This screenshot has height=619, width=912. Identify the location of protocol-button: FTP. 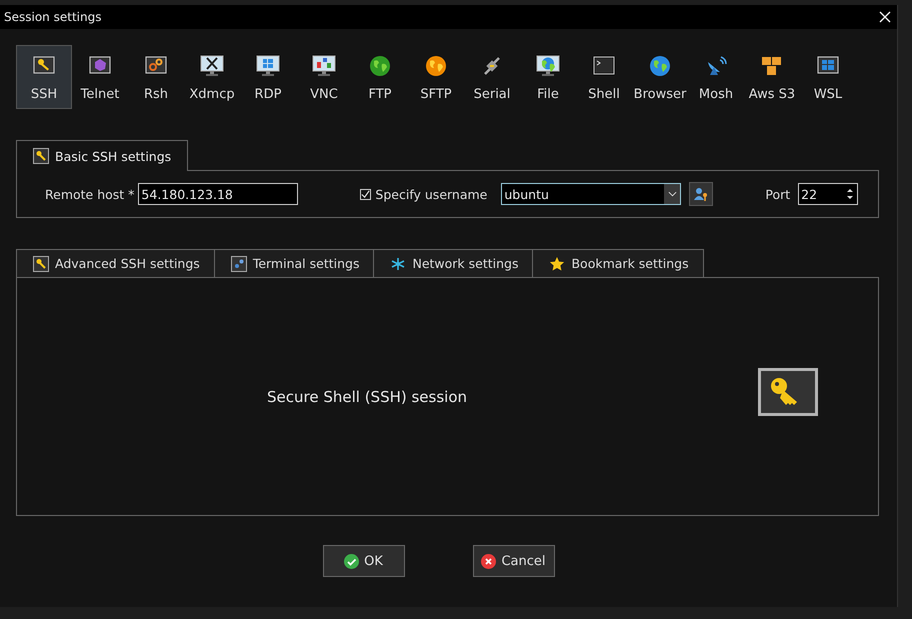
(380, 77).